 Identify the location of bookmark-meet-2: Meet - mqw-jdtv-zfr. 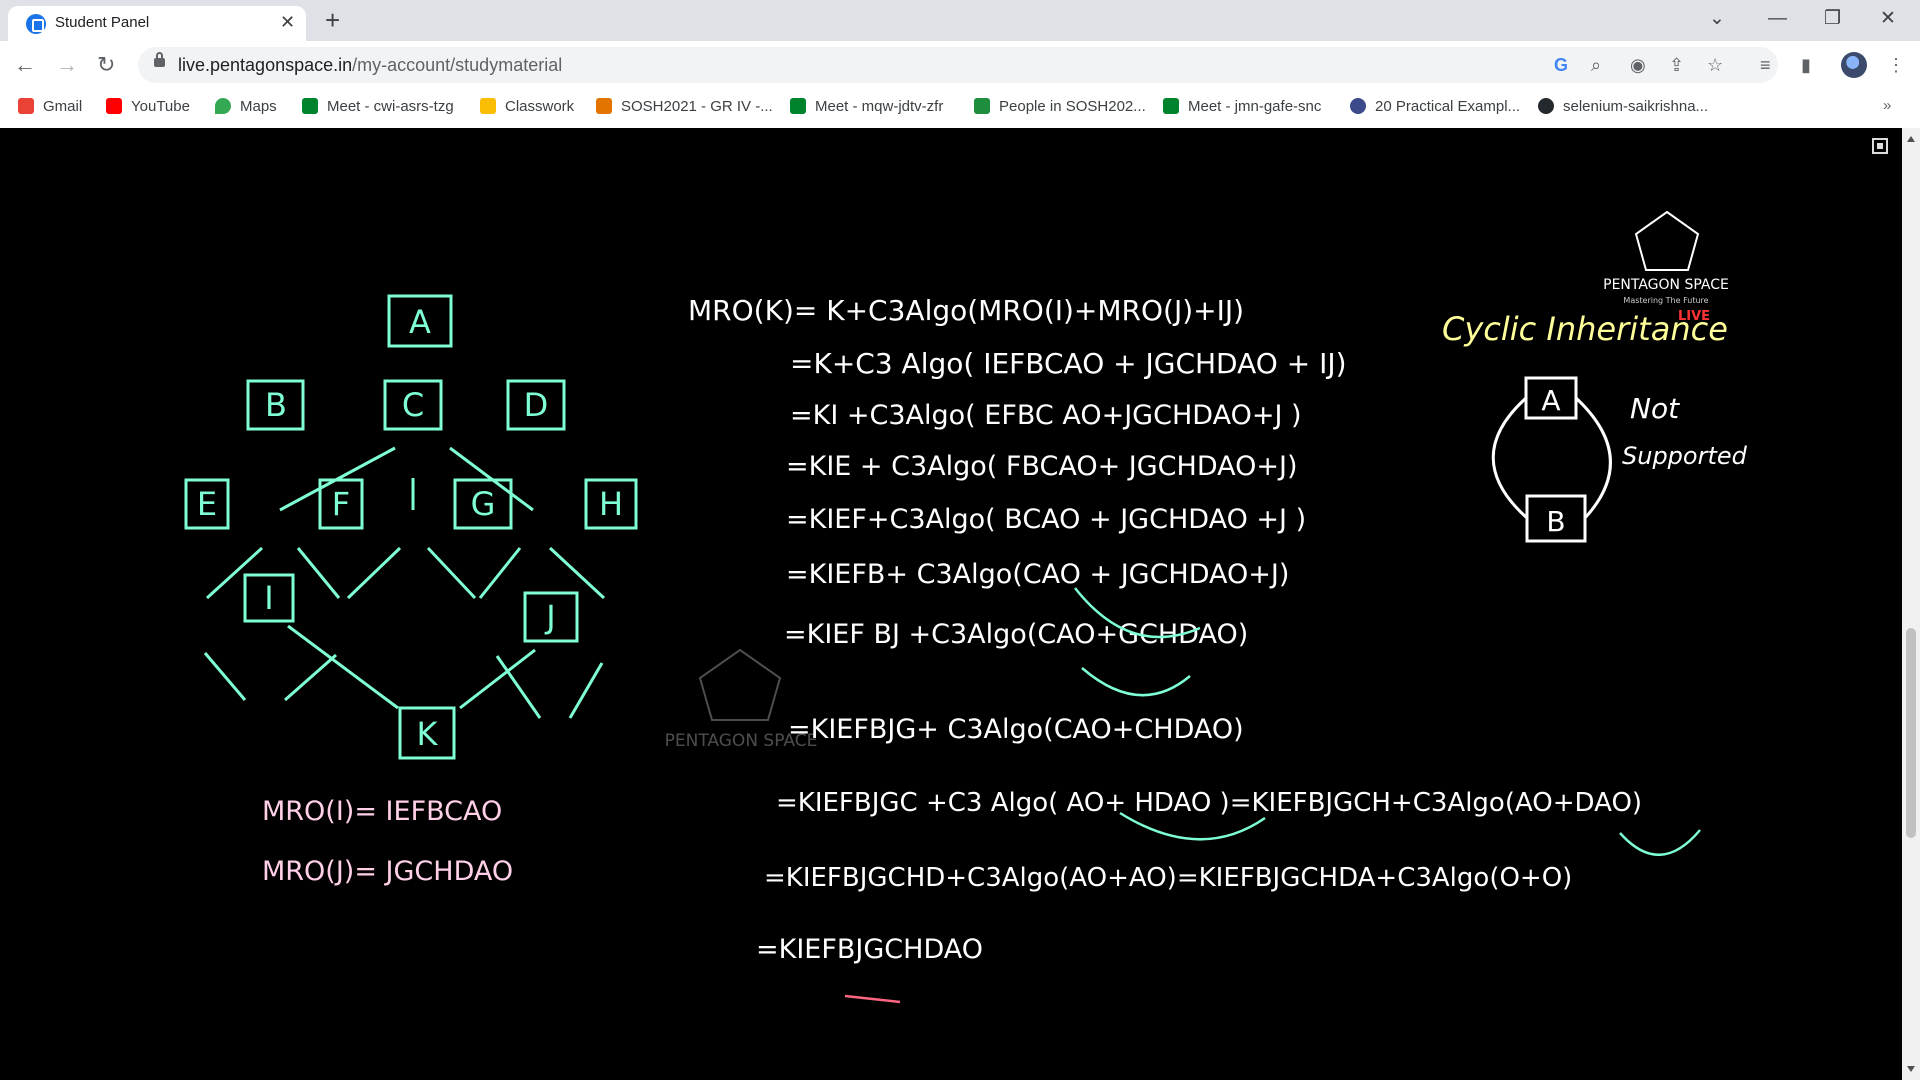
(866, 106).